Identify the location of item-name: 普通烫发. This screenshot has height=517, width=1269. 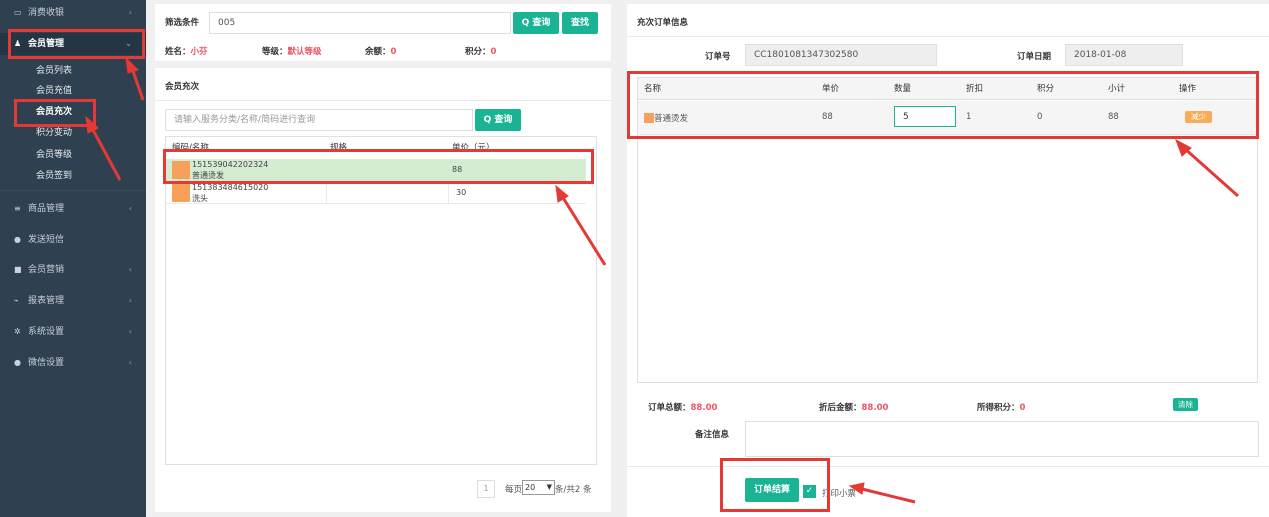
(671, 119).